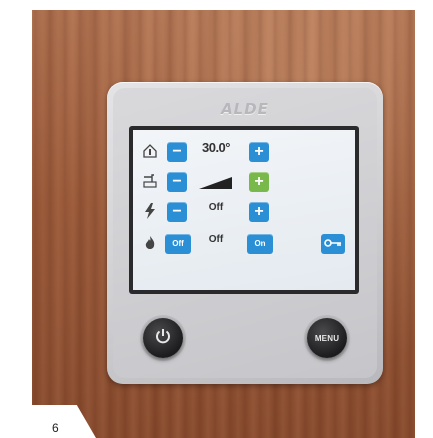 The height and width of the screenshot is (438, 433). What do you see at coordinates (177, 152) in the screenshot?
I see `temperature-minus-button: −` at bounding box center [177, 152].